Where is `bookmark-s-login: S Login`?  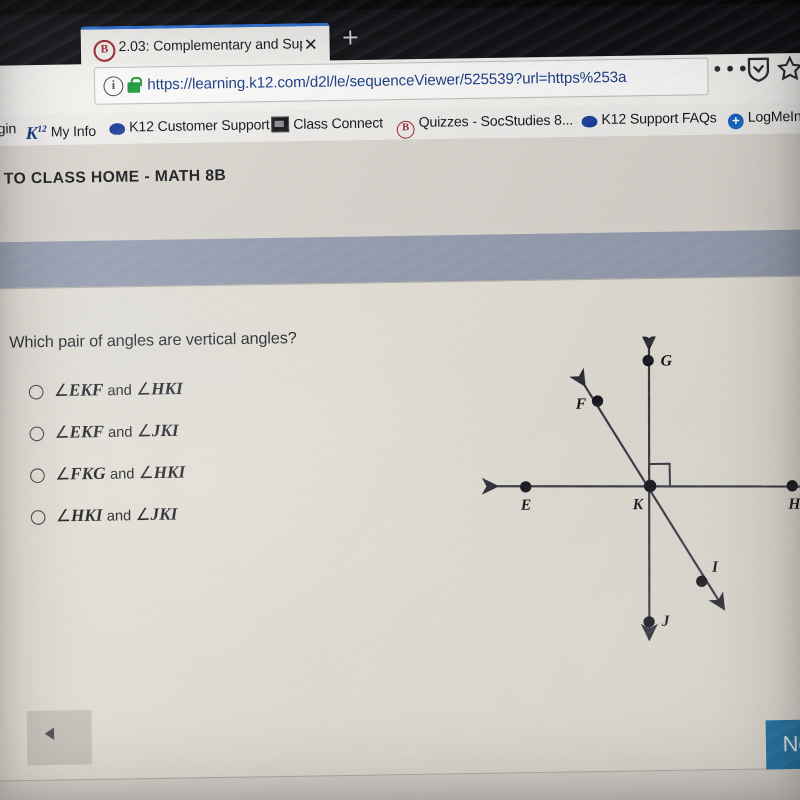 bookmark-s-login: S Login is located at coordinates (8, 130).